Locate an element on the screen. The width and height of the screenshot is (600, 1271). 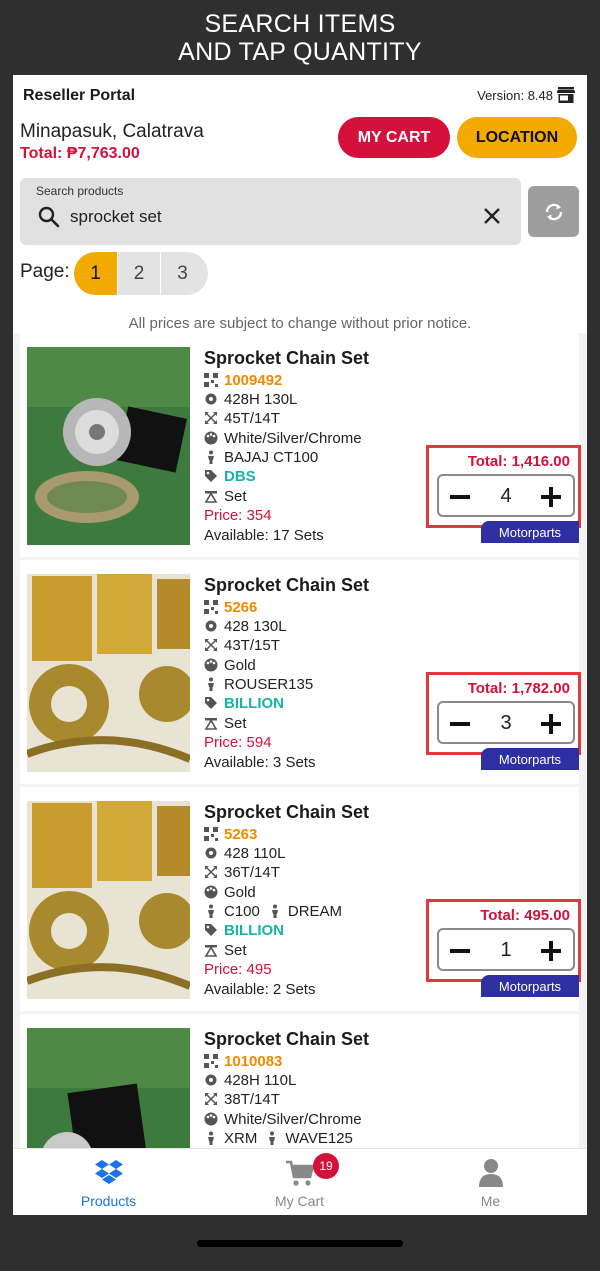
product-brand-row: BILLION is located at coordinates (244, 930).